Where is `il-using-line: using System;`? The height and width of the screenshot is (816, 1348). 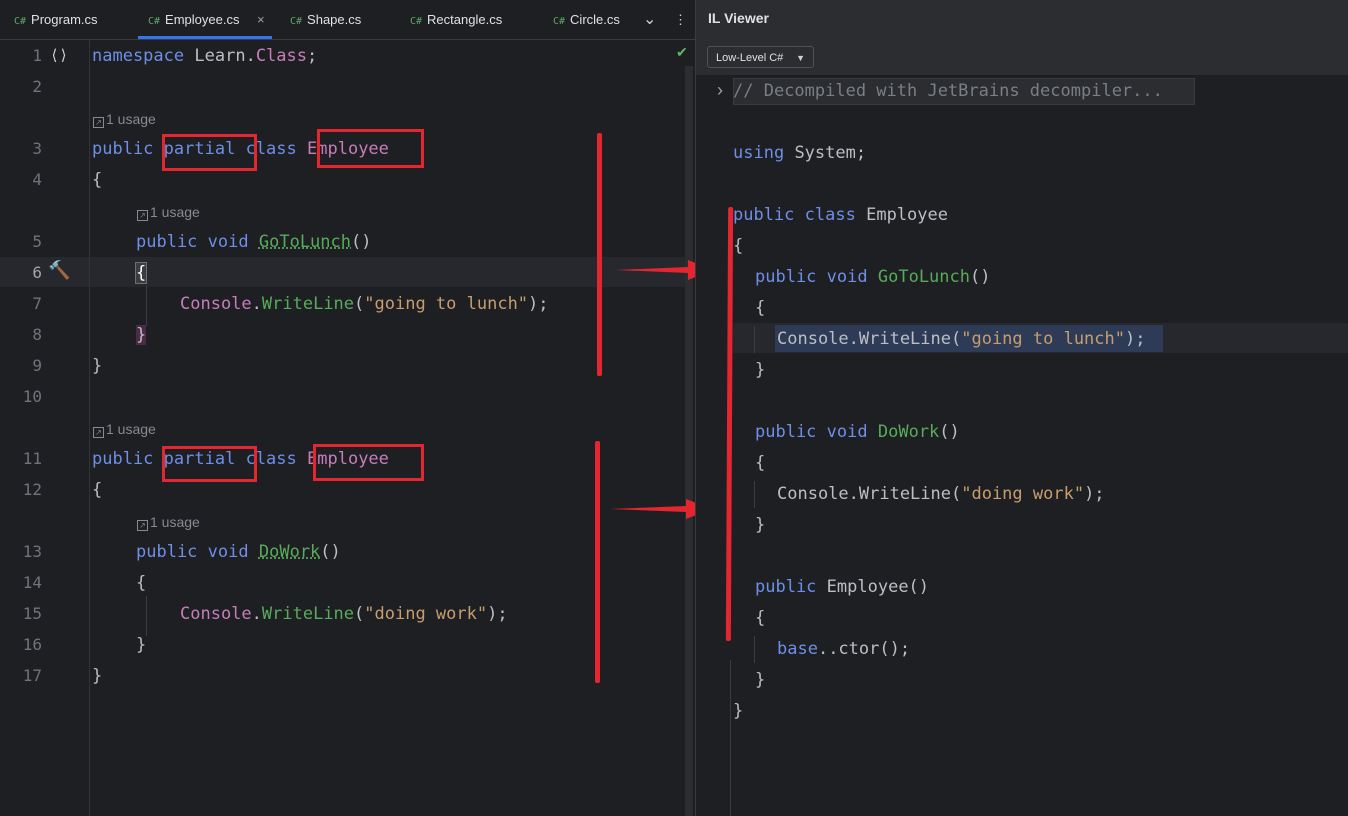 il-using-line: using System; is located at coordinates (799, 153).